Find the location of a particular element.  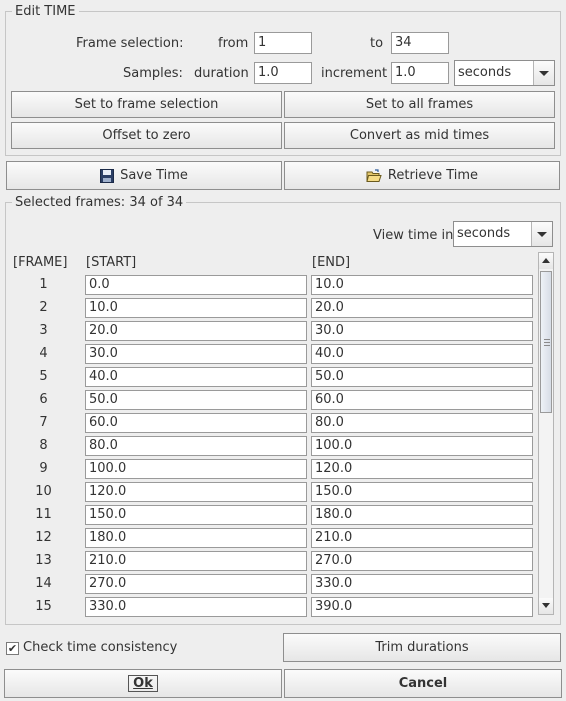

start-time-cell: 0.0 is located at coordinates (196, 285).